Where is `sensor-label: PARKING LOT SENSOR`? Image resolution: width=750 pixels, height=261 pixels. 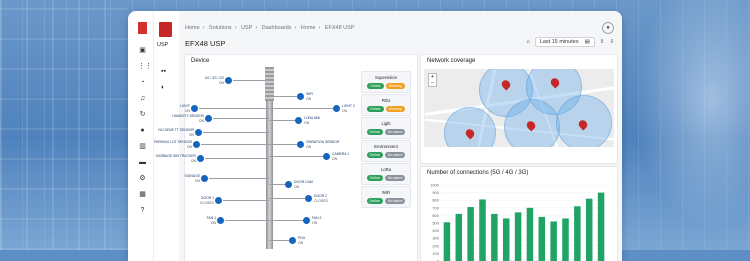
sensor-label: PARKING LOT SENSOR is located at coordinates (173, 142).